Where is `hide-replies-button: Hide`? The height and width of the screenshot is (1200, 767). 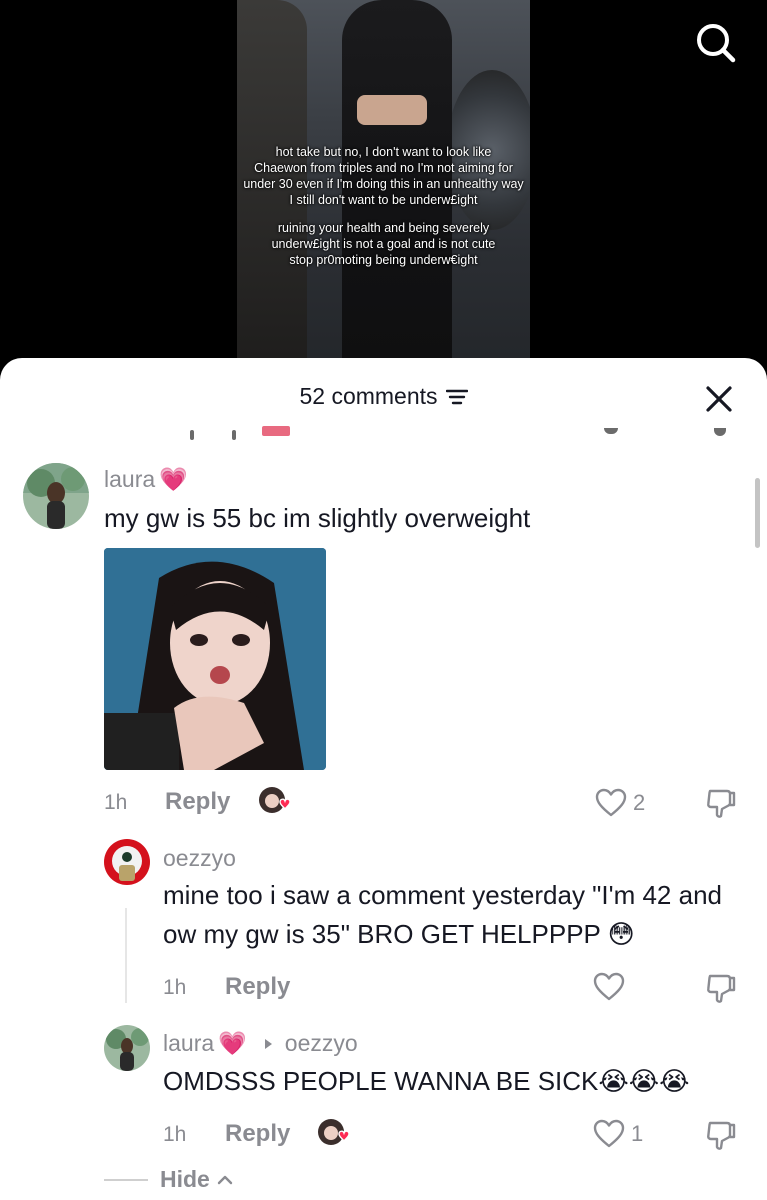 hide-replies-button: Hide is located at coordinates (197, 1179).